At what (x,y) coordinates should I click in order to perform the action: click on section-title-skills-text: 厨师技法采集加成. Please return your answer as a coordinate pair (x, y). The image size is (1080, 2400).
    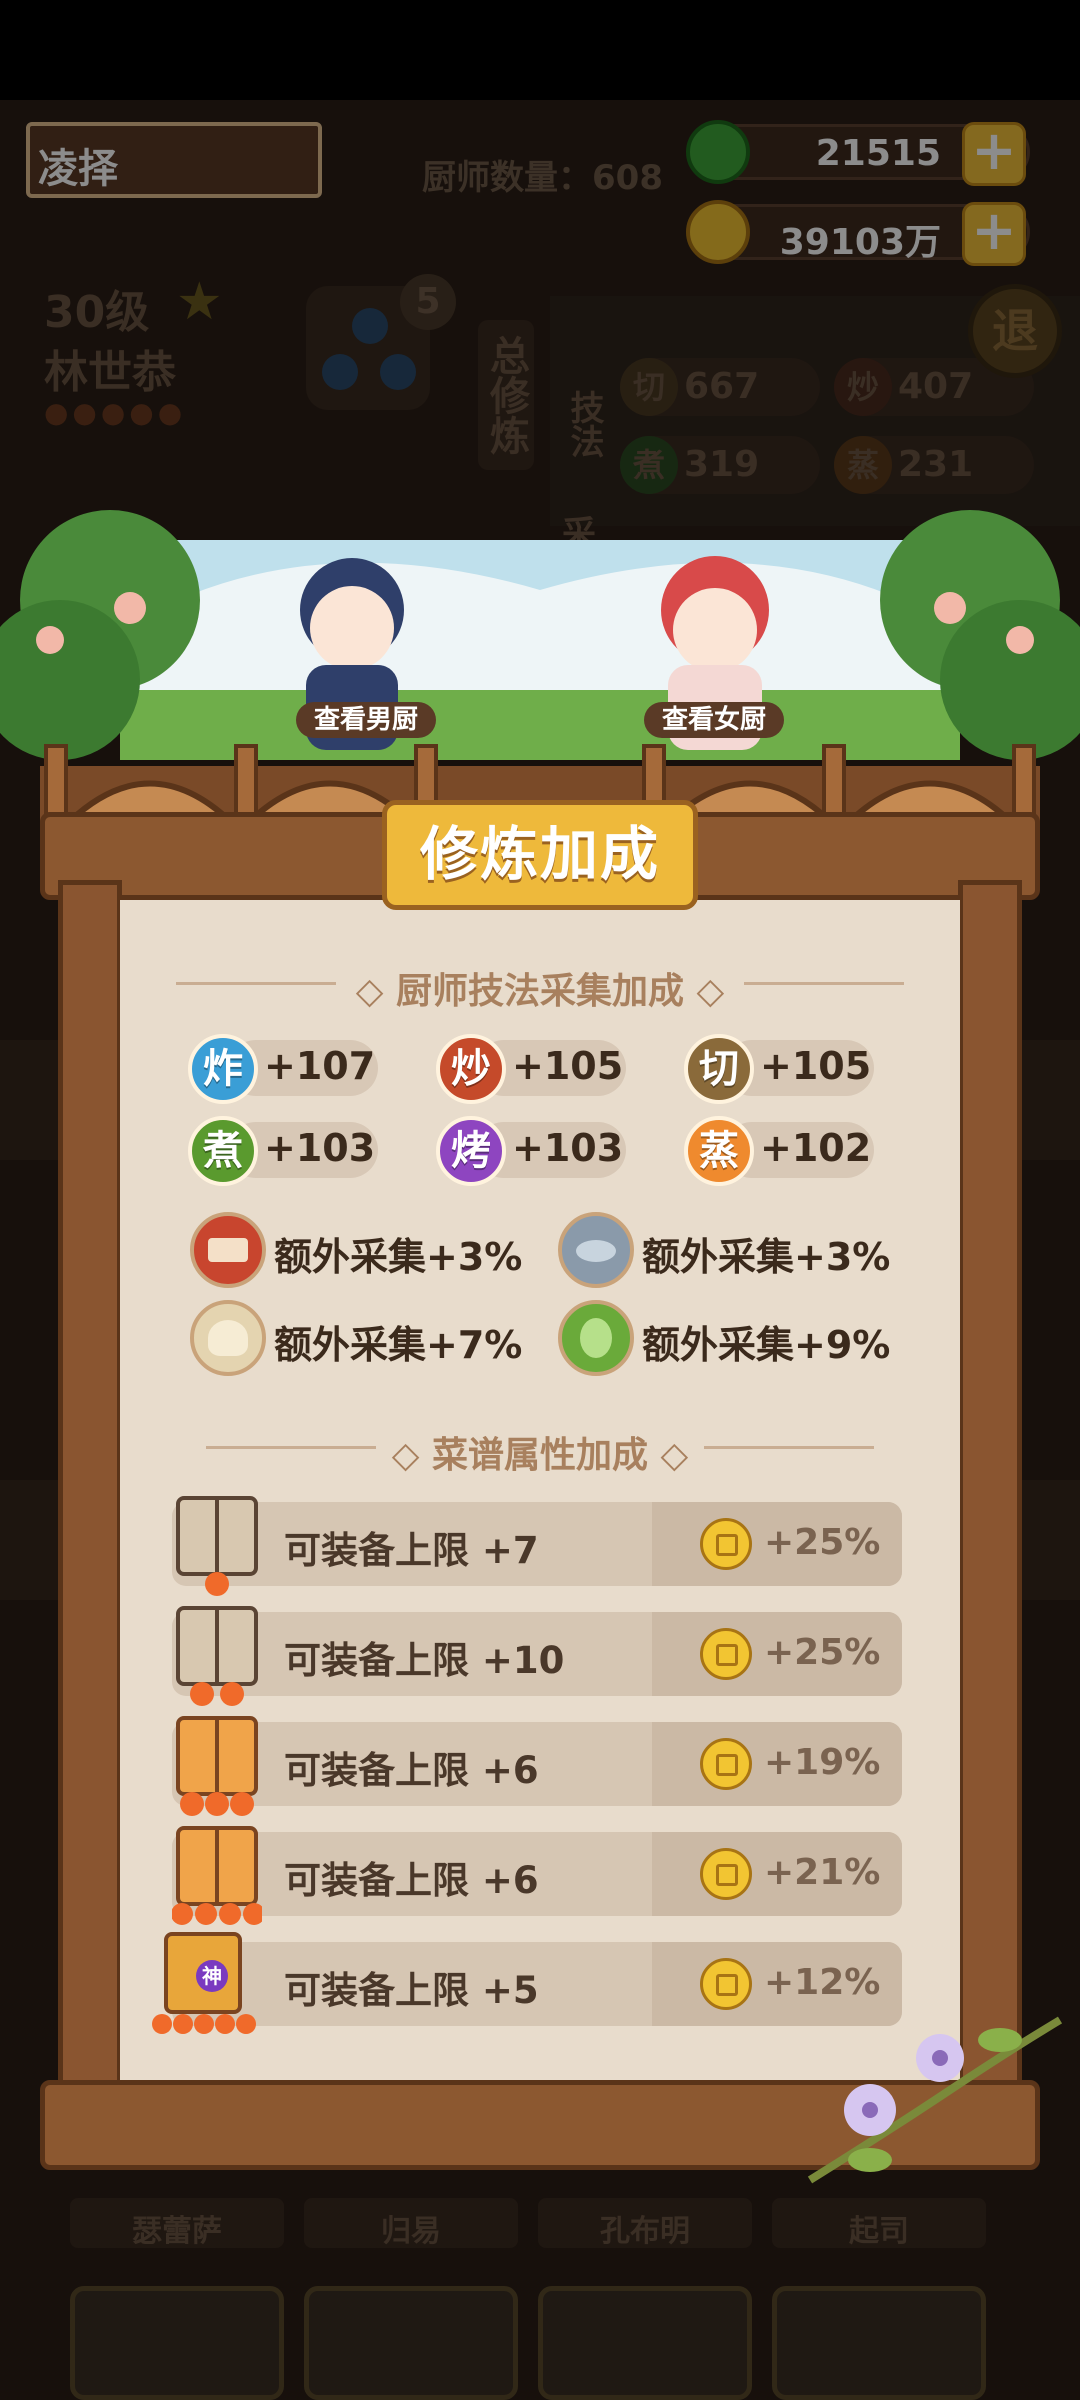
    Looking at the image, I should click on (539, 991).